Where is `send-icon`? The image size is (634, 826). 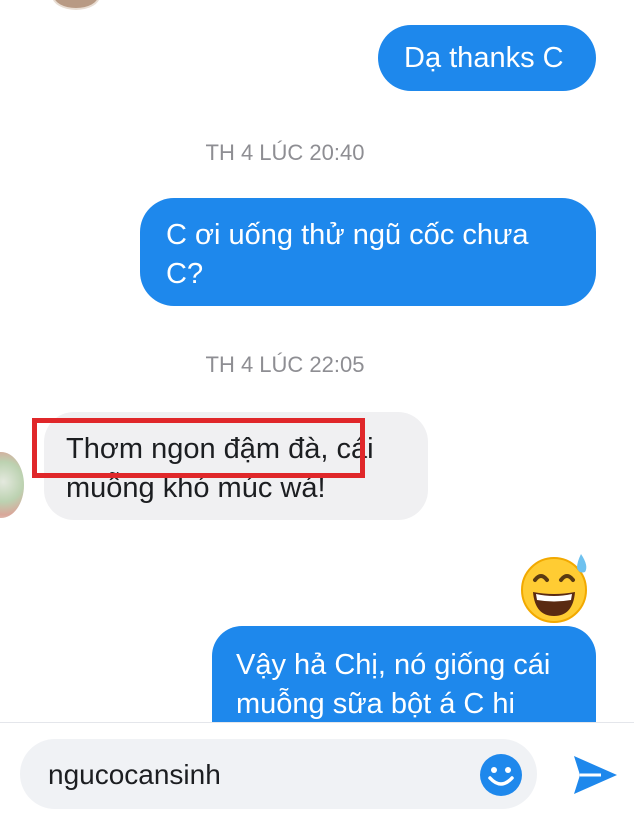 send-icon is located at coordinates (595, 775).